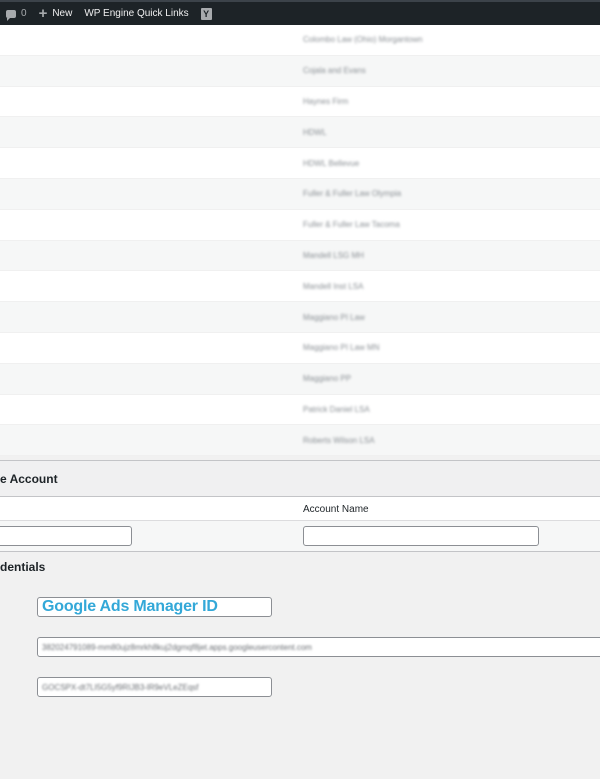 The width and height of the screenshot is (600, 779). What do you see at coordinates (24, 13) in the screenshot?
I see `comments-count: 0` at bounding box center [24, 13].